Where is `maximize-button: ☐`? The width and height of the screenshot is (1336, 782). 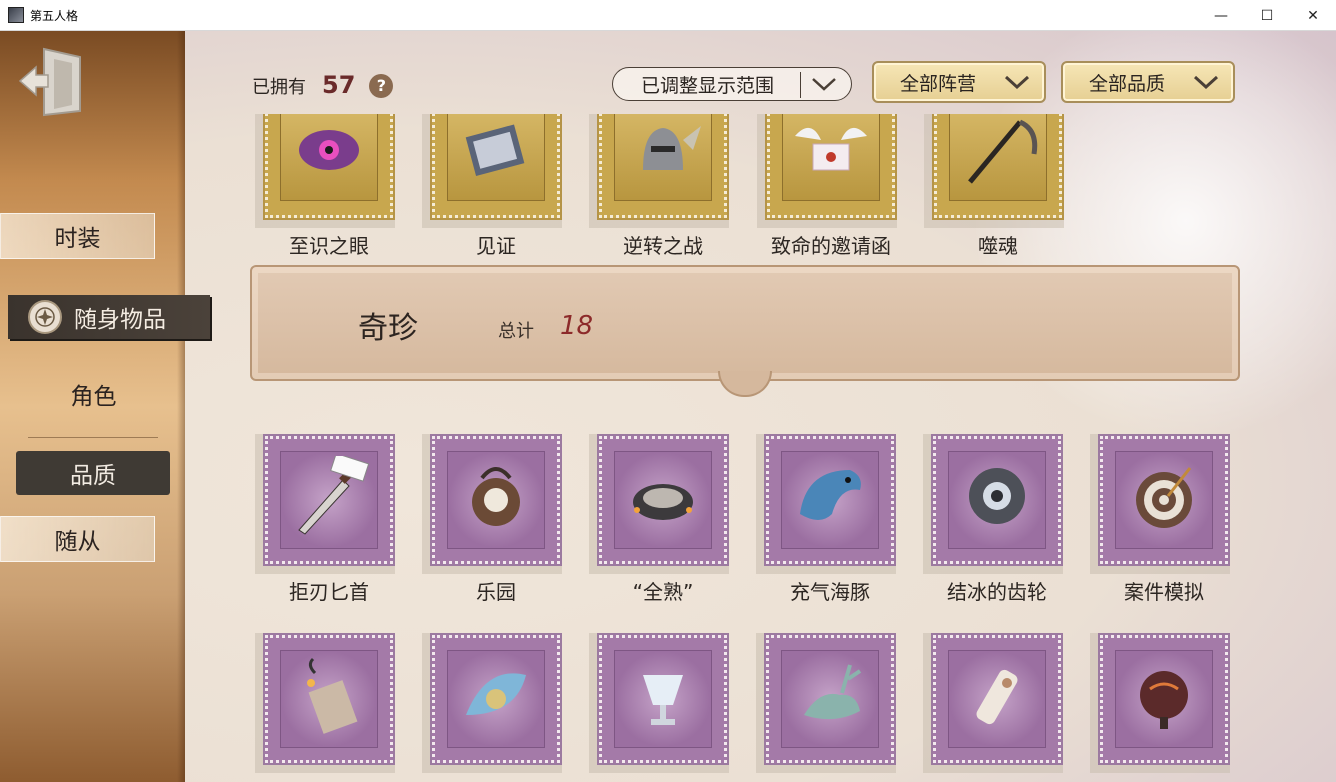
maximize-button: ☐ is located at coordinates (1267, 15).